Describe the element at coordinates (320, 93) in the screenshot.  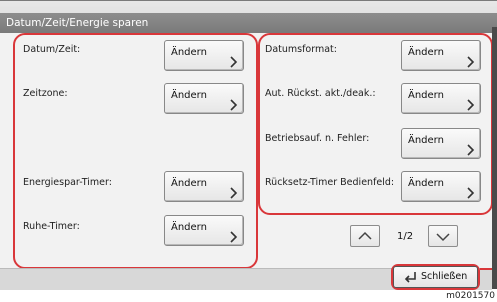
I see `label-auto-reset: Aut. Rückst. akt./deak.:` at that location.